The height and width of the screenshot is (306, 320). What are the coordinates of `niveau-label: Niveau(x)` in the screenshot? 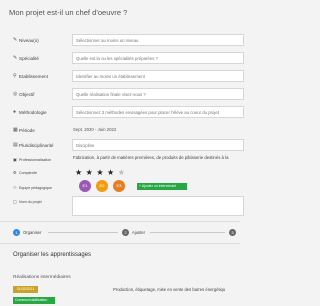 It's located at (29, 40).